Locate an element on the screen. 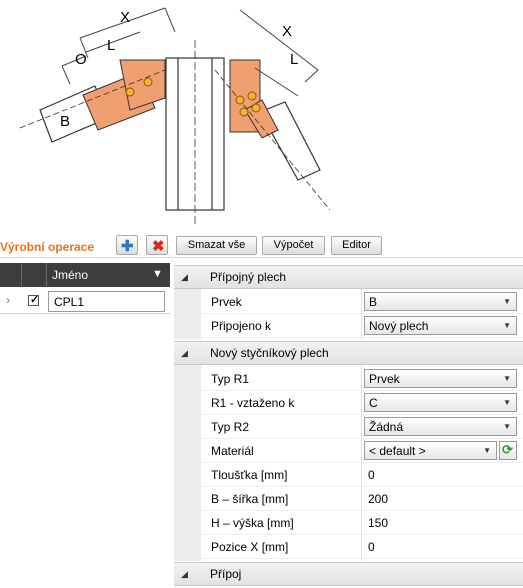 The image size is (523, 588). height-value: 150 is located at coordinates (378, 523).